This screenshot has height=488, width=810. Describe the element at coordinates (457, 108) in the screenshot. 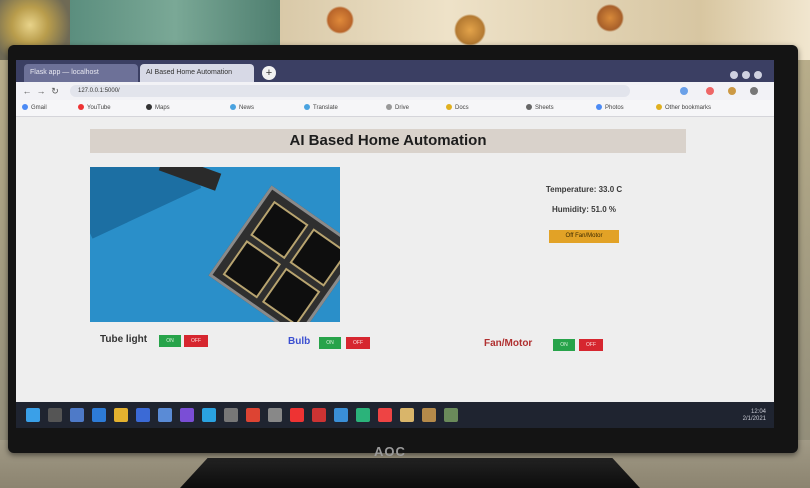

I see `bookmark-item: Docs` at that location.